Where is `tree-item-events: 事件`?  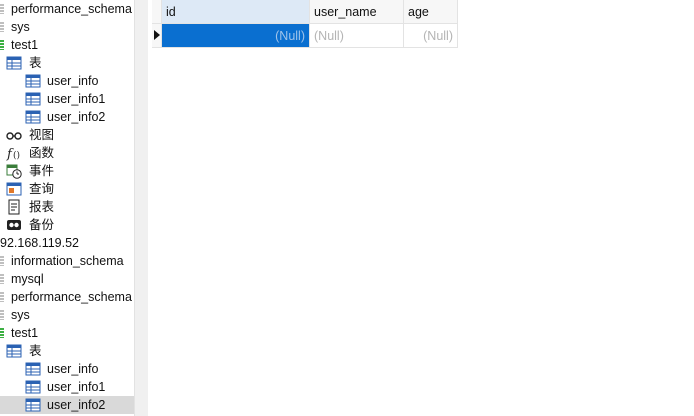 tree-item-events: 事件 is located at coordinates (67, 171).